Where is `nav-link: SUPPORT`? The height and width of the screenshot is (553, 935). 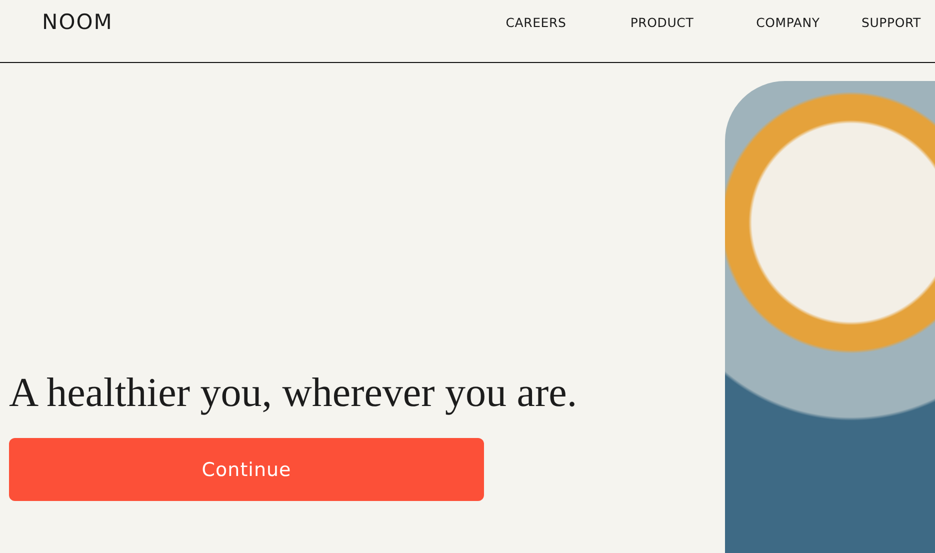 nav-link: SUPPORT is located at coordinates (886, 22).